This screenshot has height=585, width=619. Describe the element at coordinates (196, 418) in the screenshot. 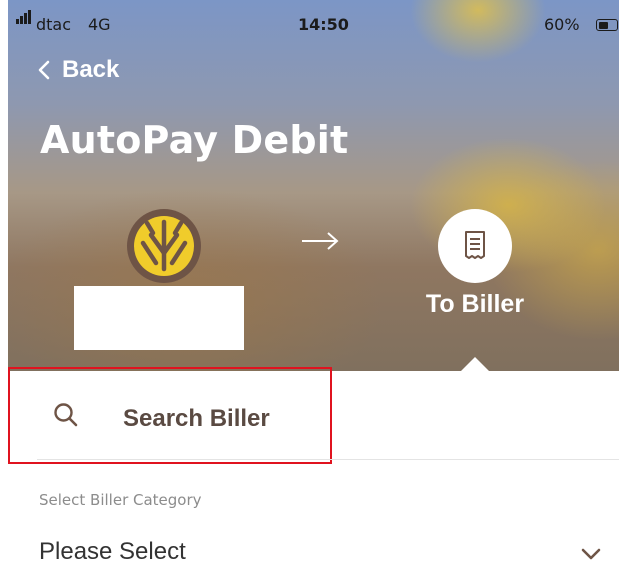

I see `search-biller-label: Search Biller` at that location.